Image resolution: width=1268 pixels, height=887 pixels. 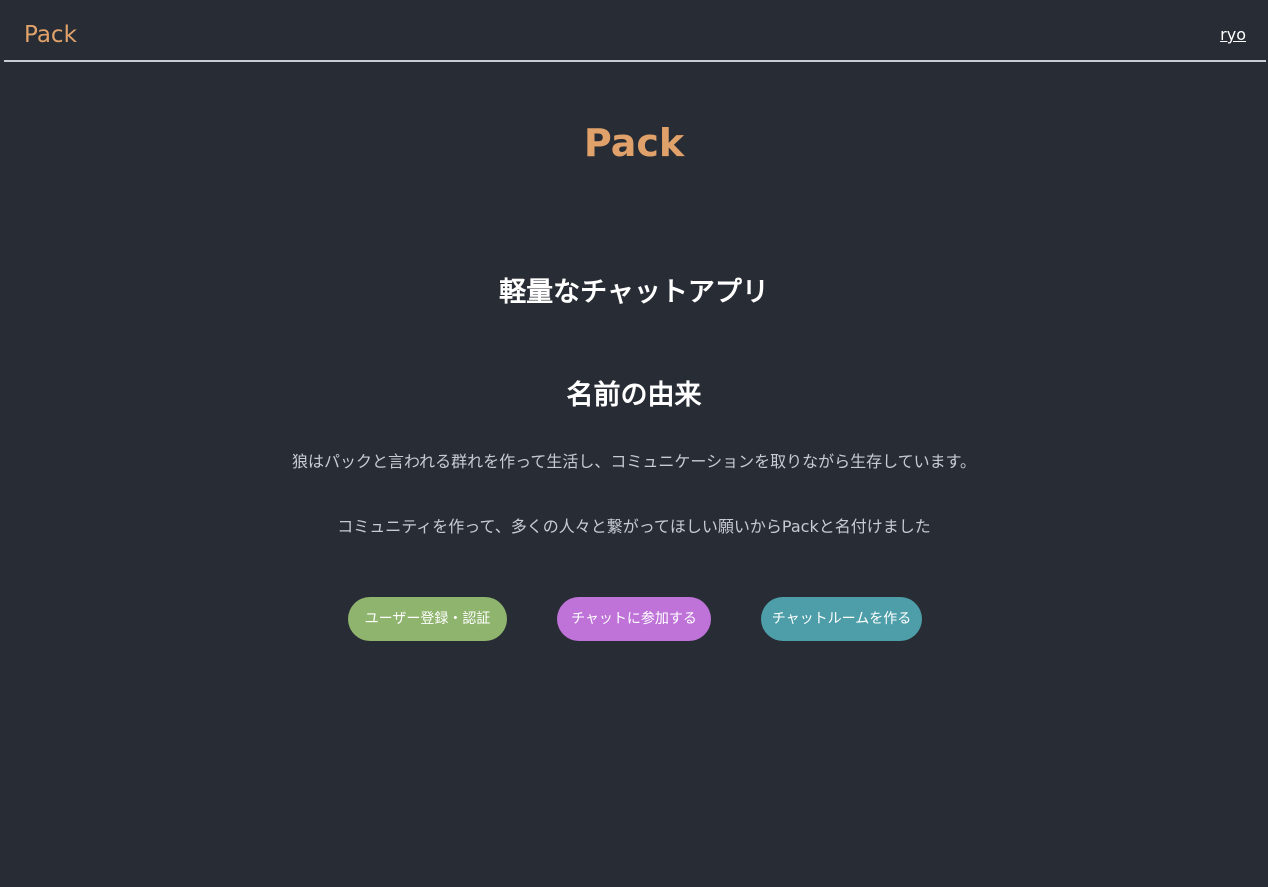 I want to click on join-chat-button: チャットに参加する, so click(x=634, y=619).